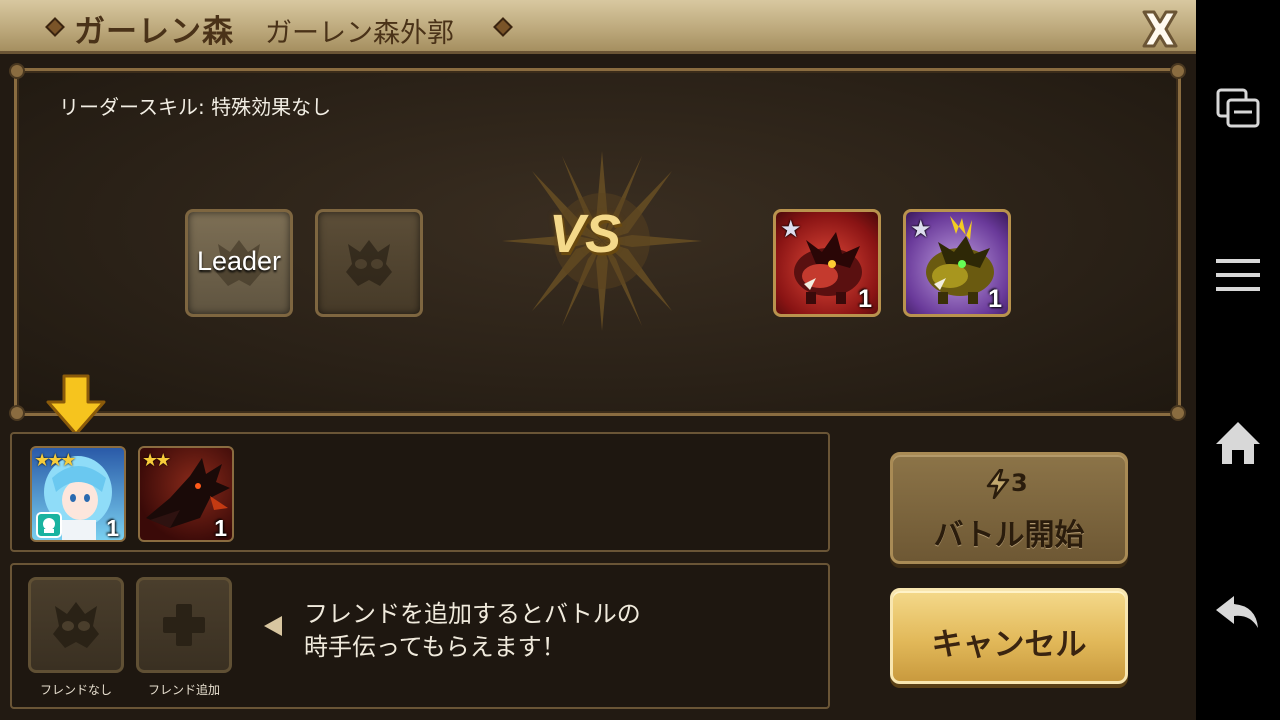  I want to click on friend-panel: フレンドなし フレンド追加 フレンドを追加するとバトルの 時手伝ってもらえます！, so click(420, 636).